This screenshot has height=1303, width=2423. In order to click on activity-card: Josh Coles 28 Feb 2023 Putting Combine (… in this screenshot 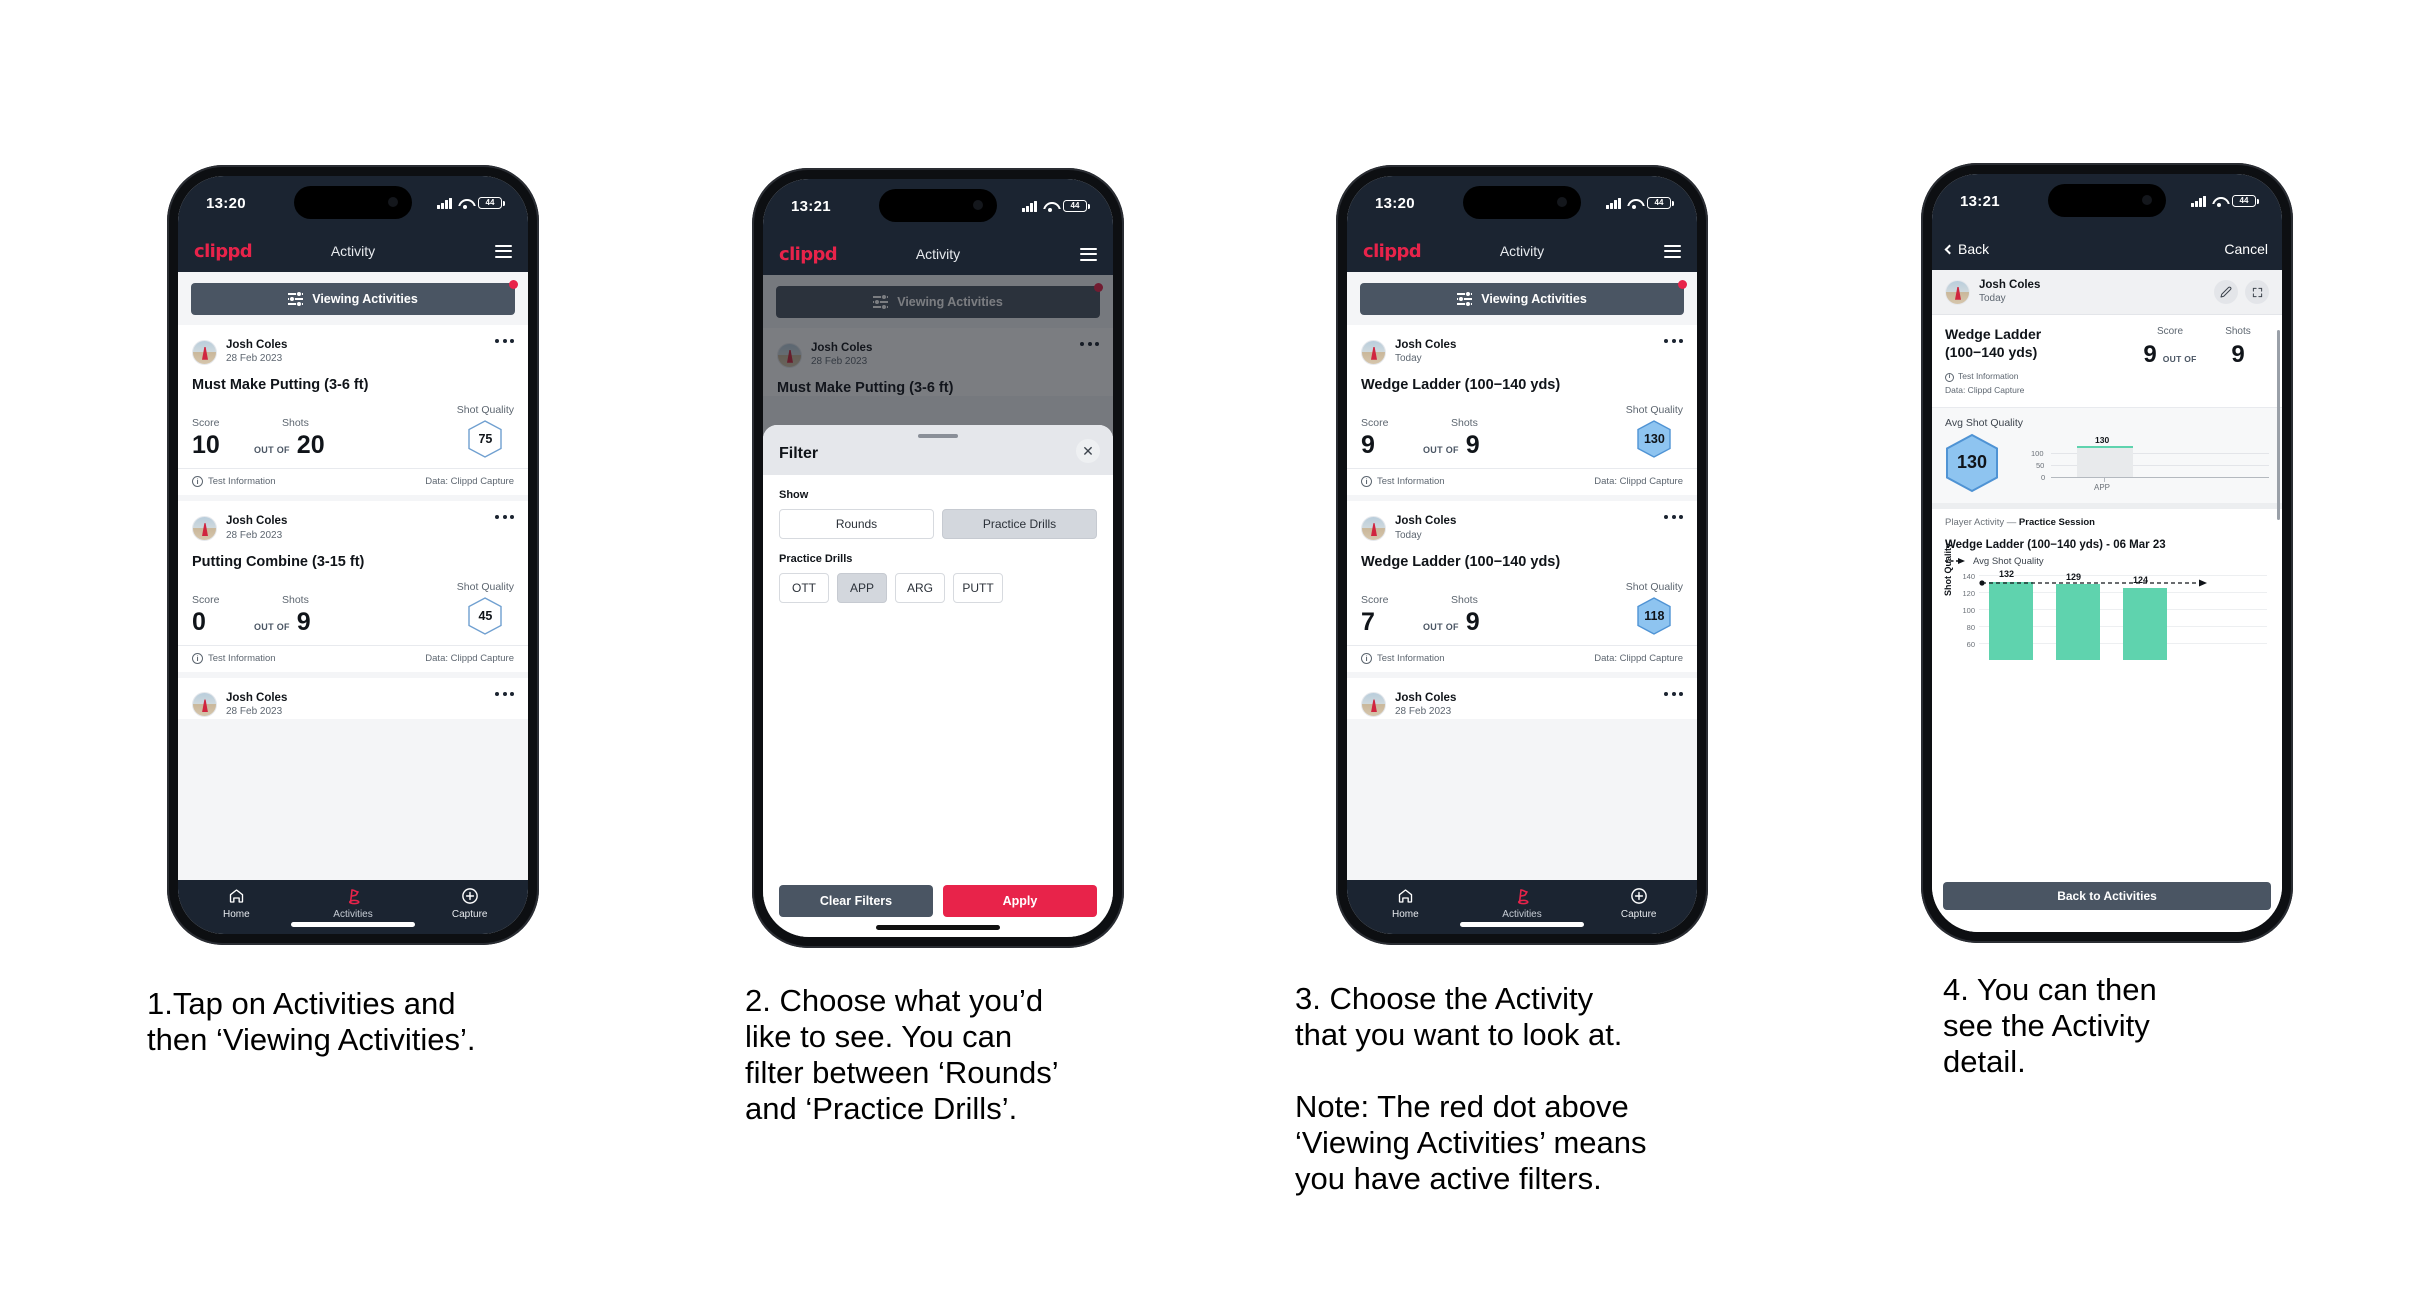, I will do `click(353, 586)`.